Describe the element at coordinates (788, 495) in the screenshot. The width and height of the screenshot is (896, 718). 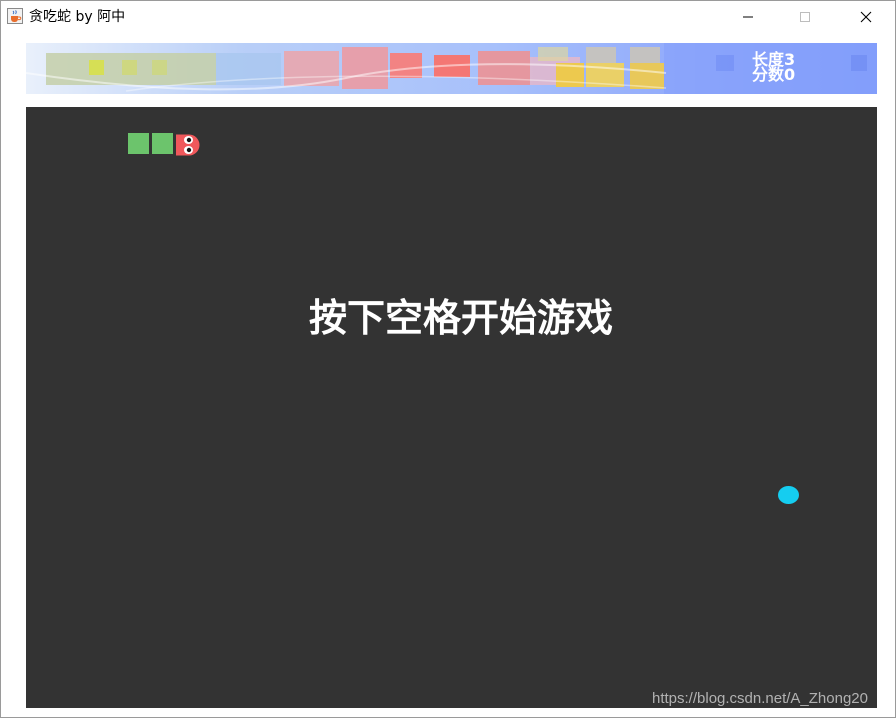
I see `food-circle-icon` at that location.